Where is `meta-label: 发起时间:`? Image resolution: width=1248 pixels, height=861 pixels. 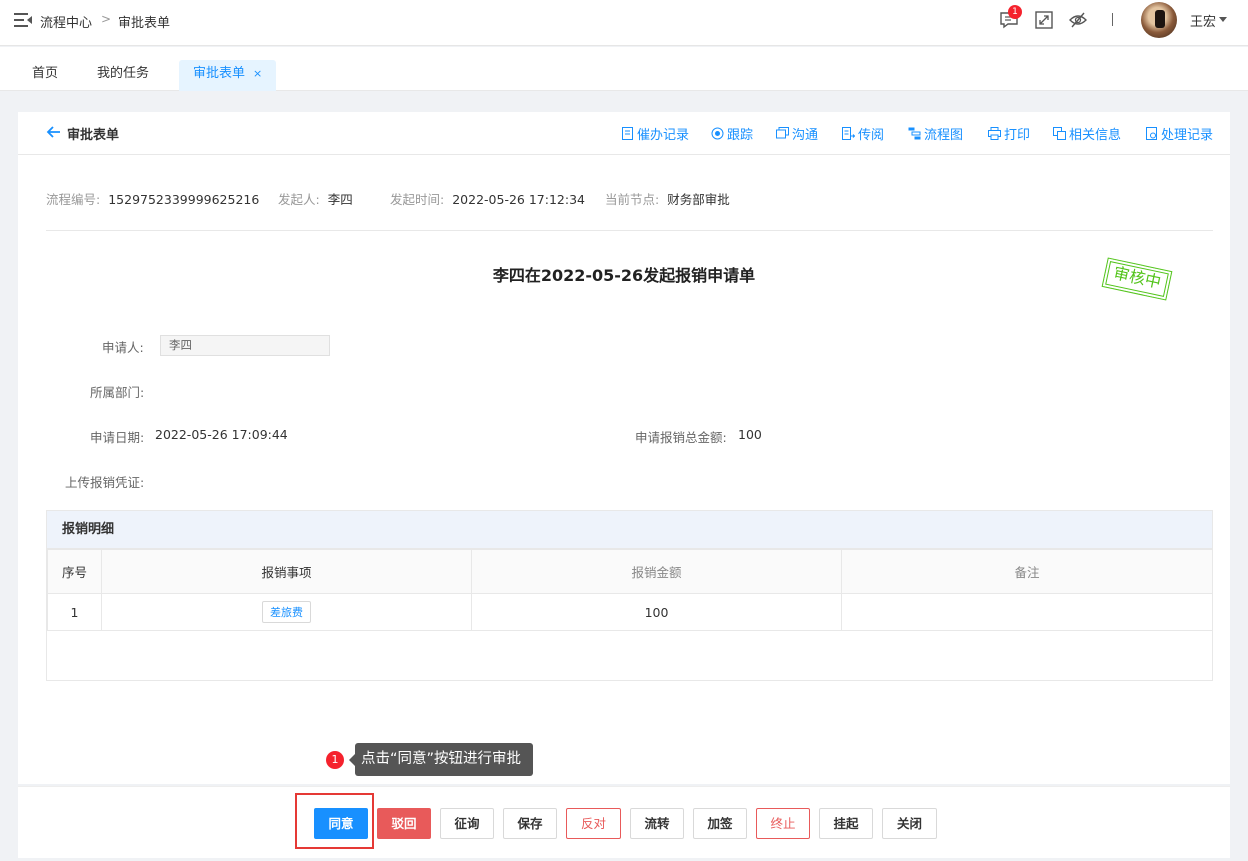
meta-label: 发起时间: is located at coordinates (417, 199).